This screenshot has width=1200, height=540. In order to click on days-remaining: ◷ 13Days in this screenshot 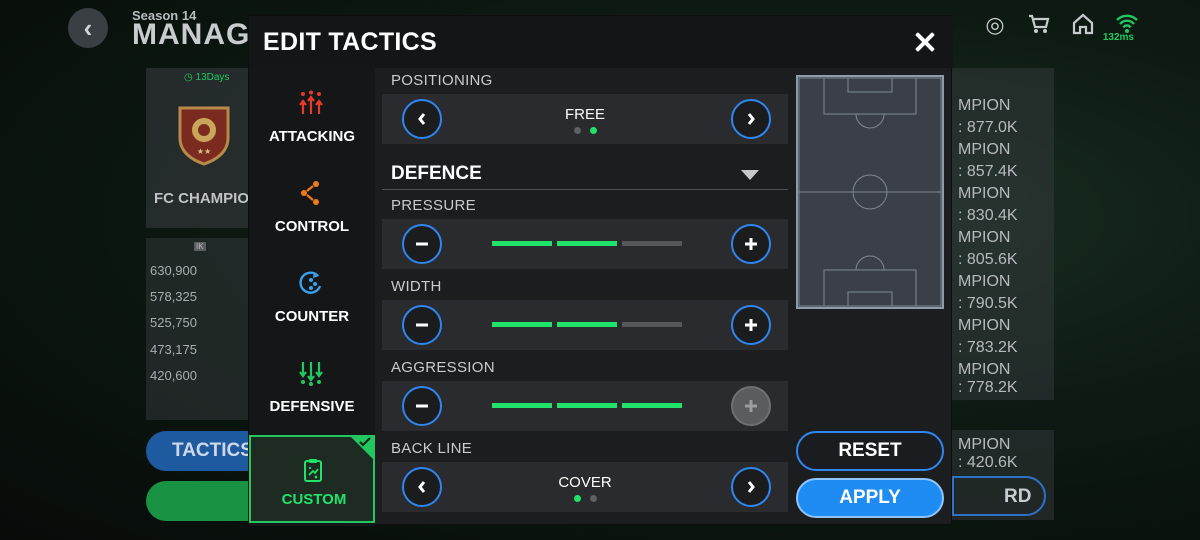, I will do `click(207, 77)`.